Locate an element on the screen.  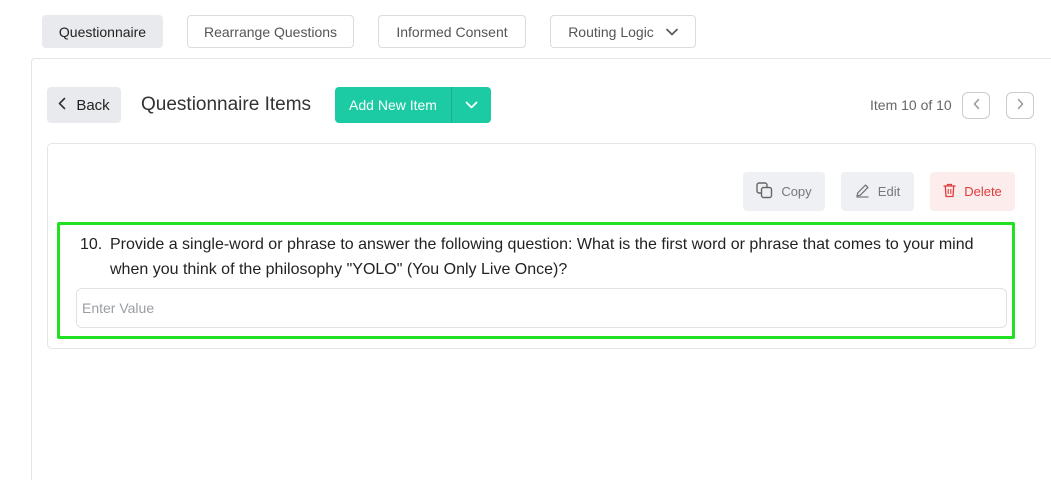
edit-button-label: Edit is located at coordinates (889, 191).